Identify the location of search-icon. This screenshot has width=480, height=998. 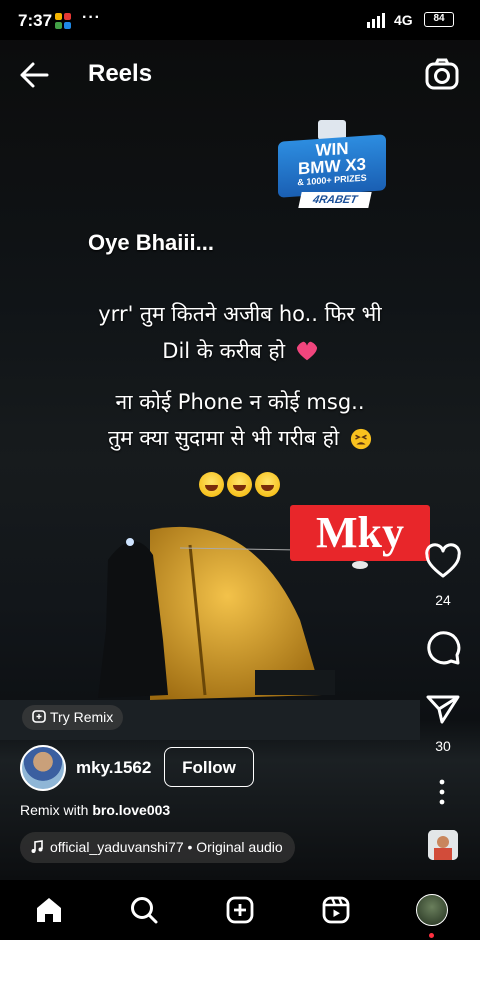
(144, 910).